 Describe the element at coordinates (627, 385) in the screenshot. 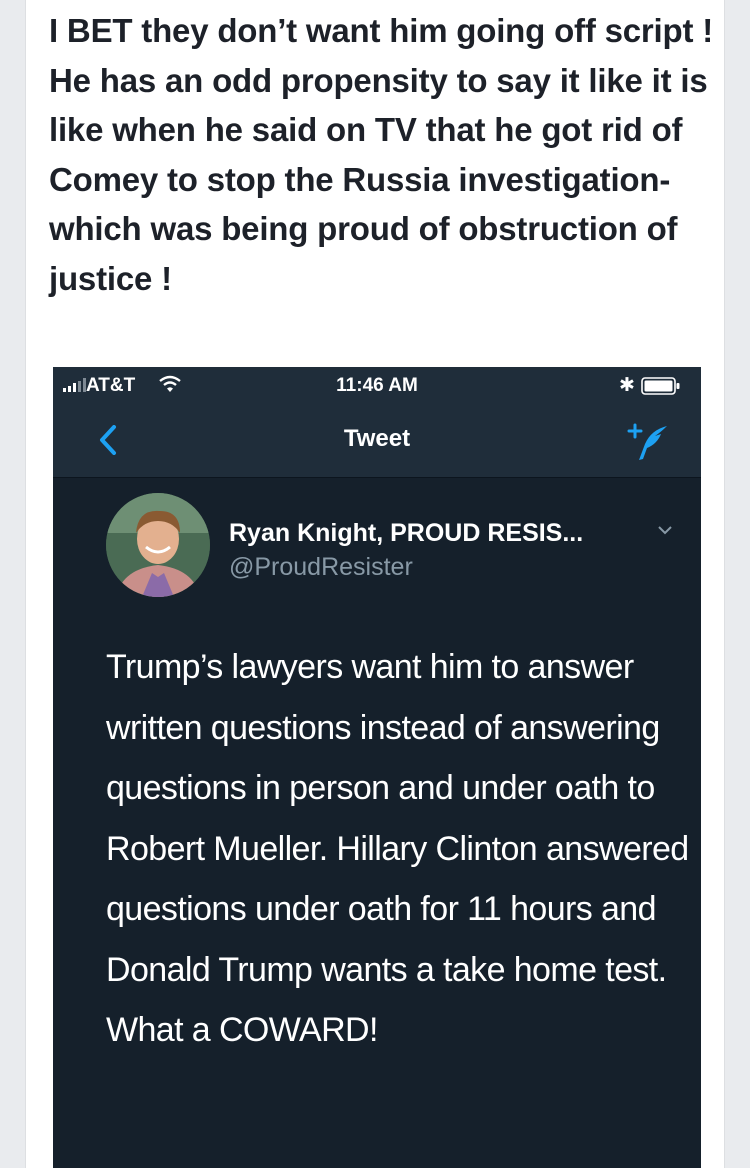

I see `bluetooth-icon: ✱` at that location.